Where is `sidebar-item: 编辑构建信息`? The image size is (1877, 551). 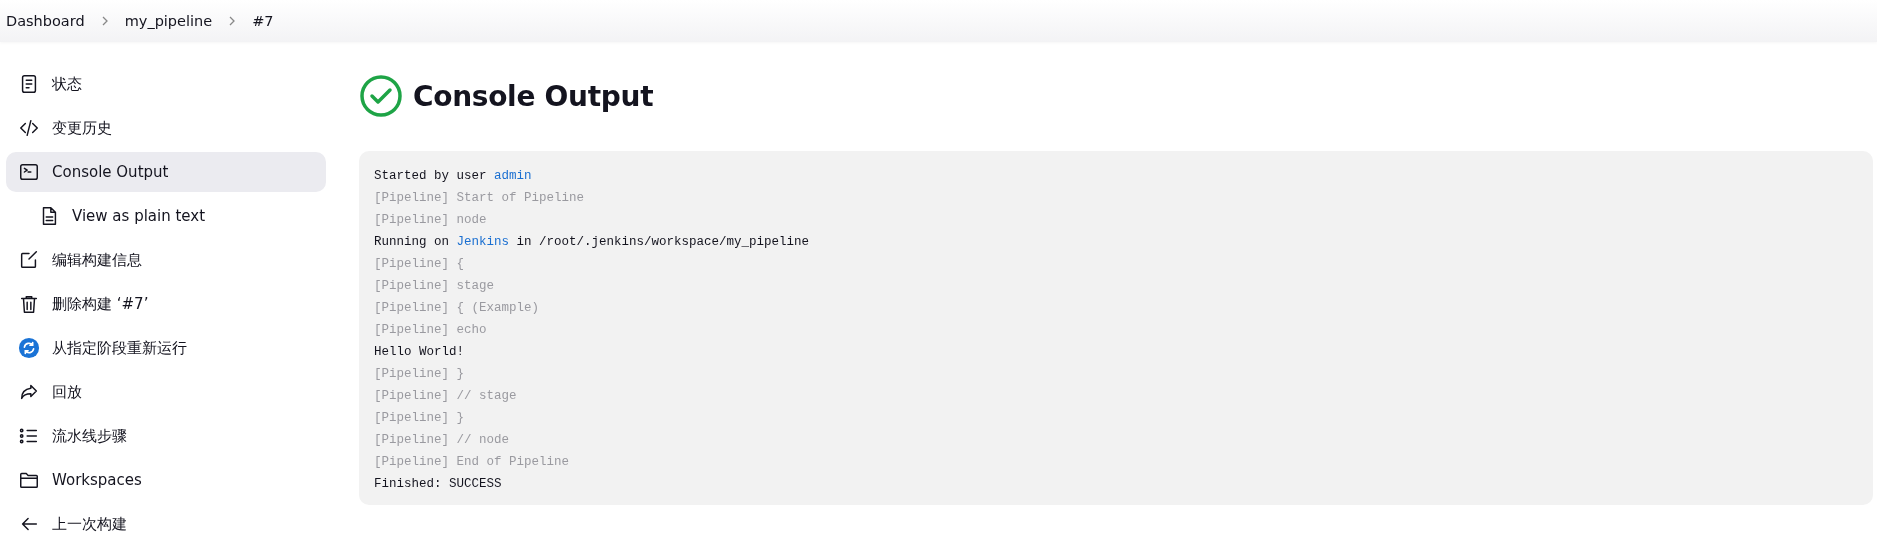 sidebar-item: 编辑构建信息 is located at coordinates (166, 260).